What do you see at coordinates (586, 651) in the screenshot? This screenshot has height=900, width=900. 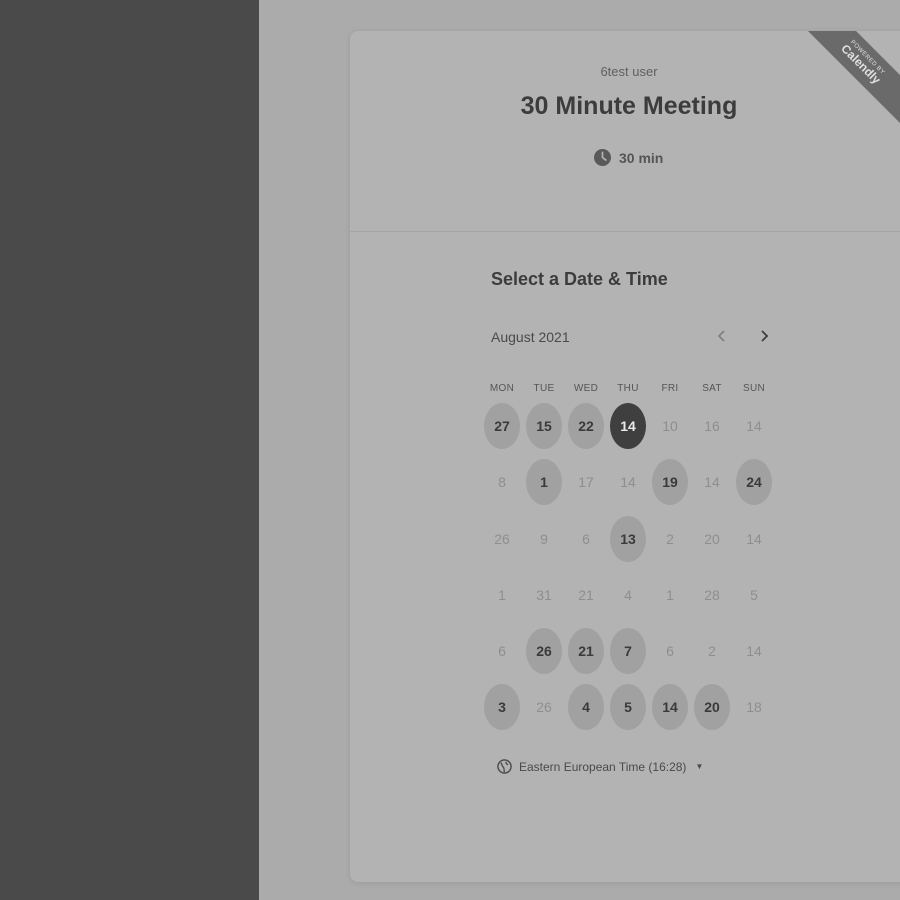 I see `day-cell-available: 21` at bounding box center [586, 651].